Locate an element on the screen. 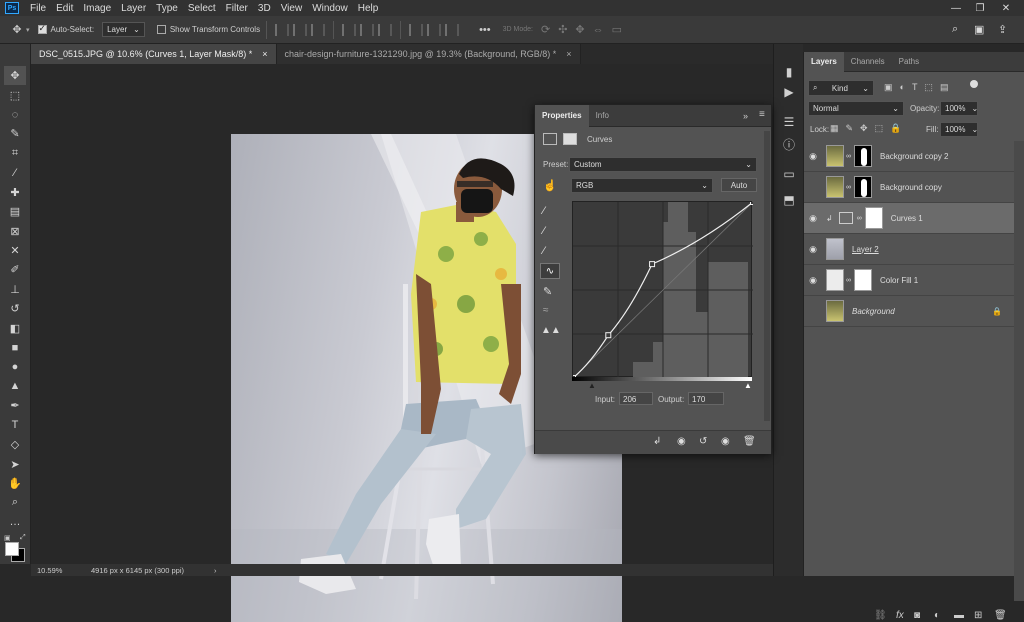 This screenshot has height=622, width=1024. layer-name: Background is located at coordinates (873, 311).